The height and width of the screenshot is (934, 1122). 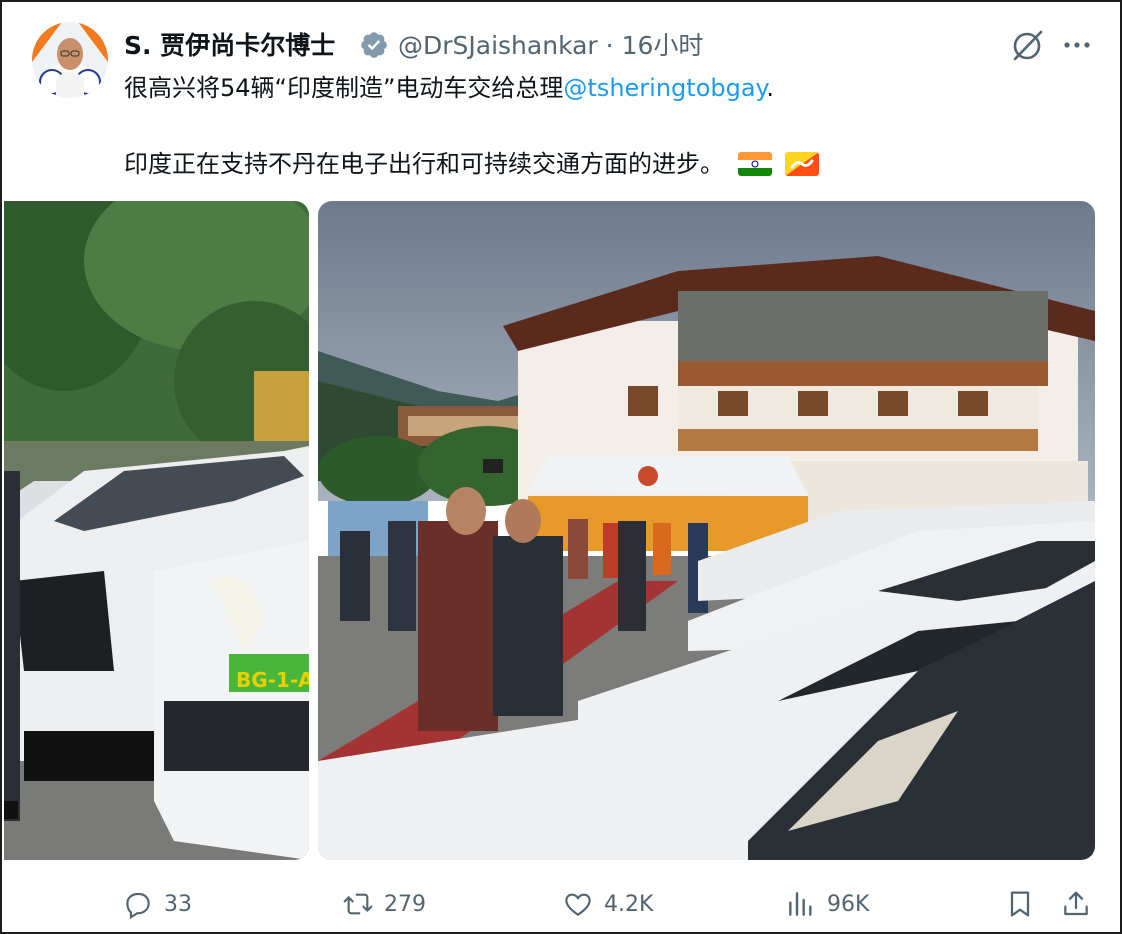 I want to click on handle: @DrSJaishankar, so click(x=498, y=45).